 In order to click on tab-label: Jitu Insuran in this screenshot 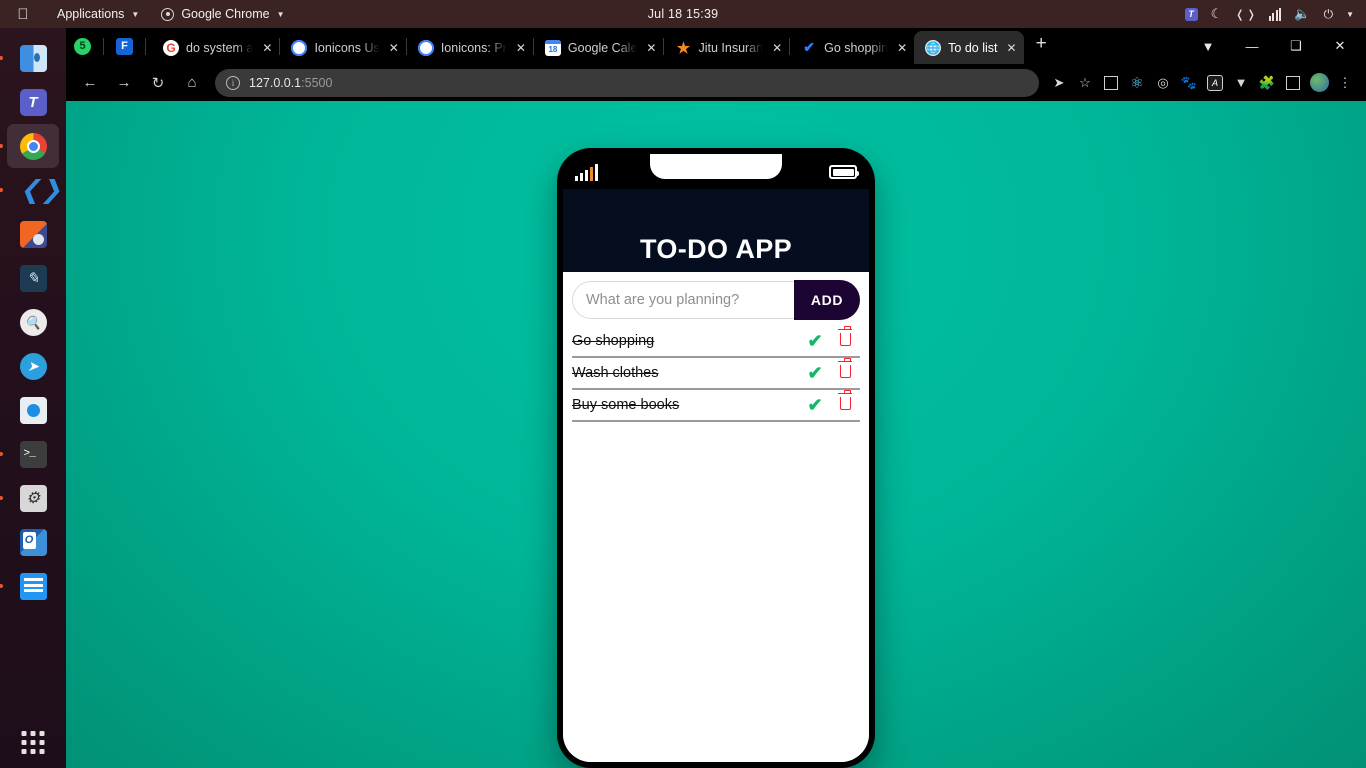, I will do `click(731, 47)`.